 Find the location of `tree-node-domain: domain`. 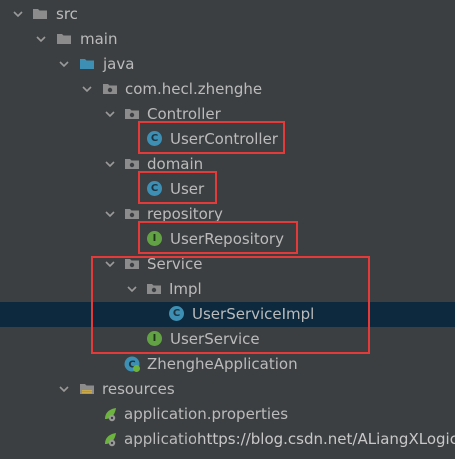

tree-node-domain: domain is located at coordinates (227, 164).